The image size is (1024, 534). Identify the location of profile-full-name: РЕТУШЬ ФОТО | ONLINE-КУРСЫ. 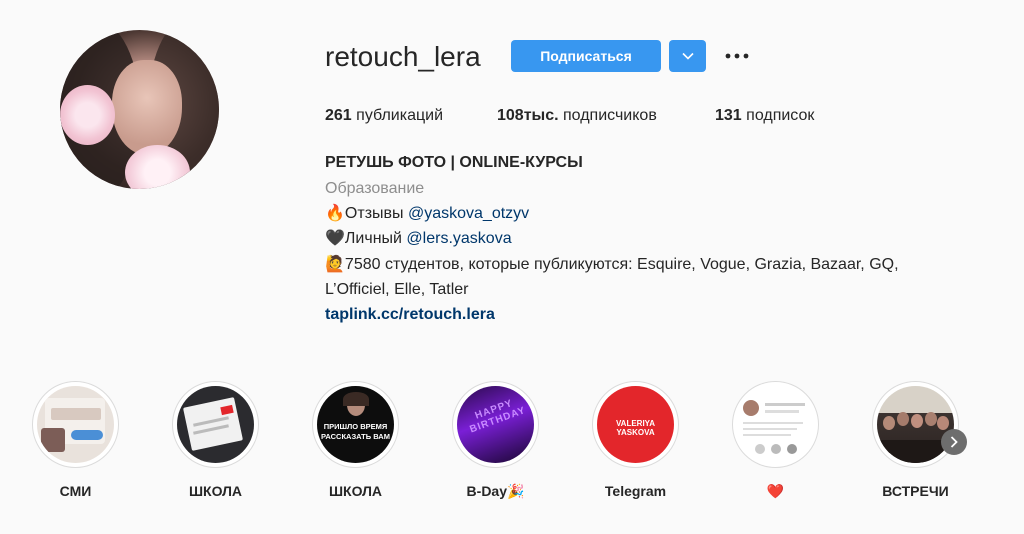
(454, 162).